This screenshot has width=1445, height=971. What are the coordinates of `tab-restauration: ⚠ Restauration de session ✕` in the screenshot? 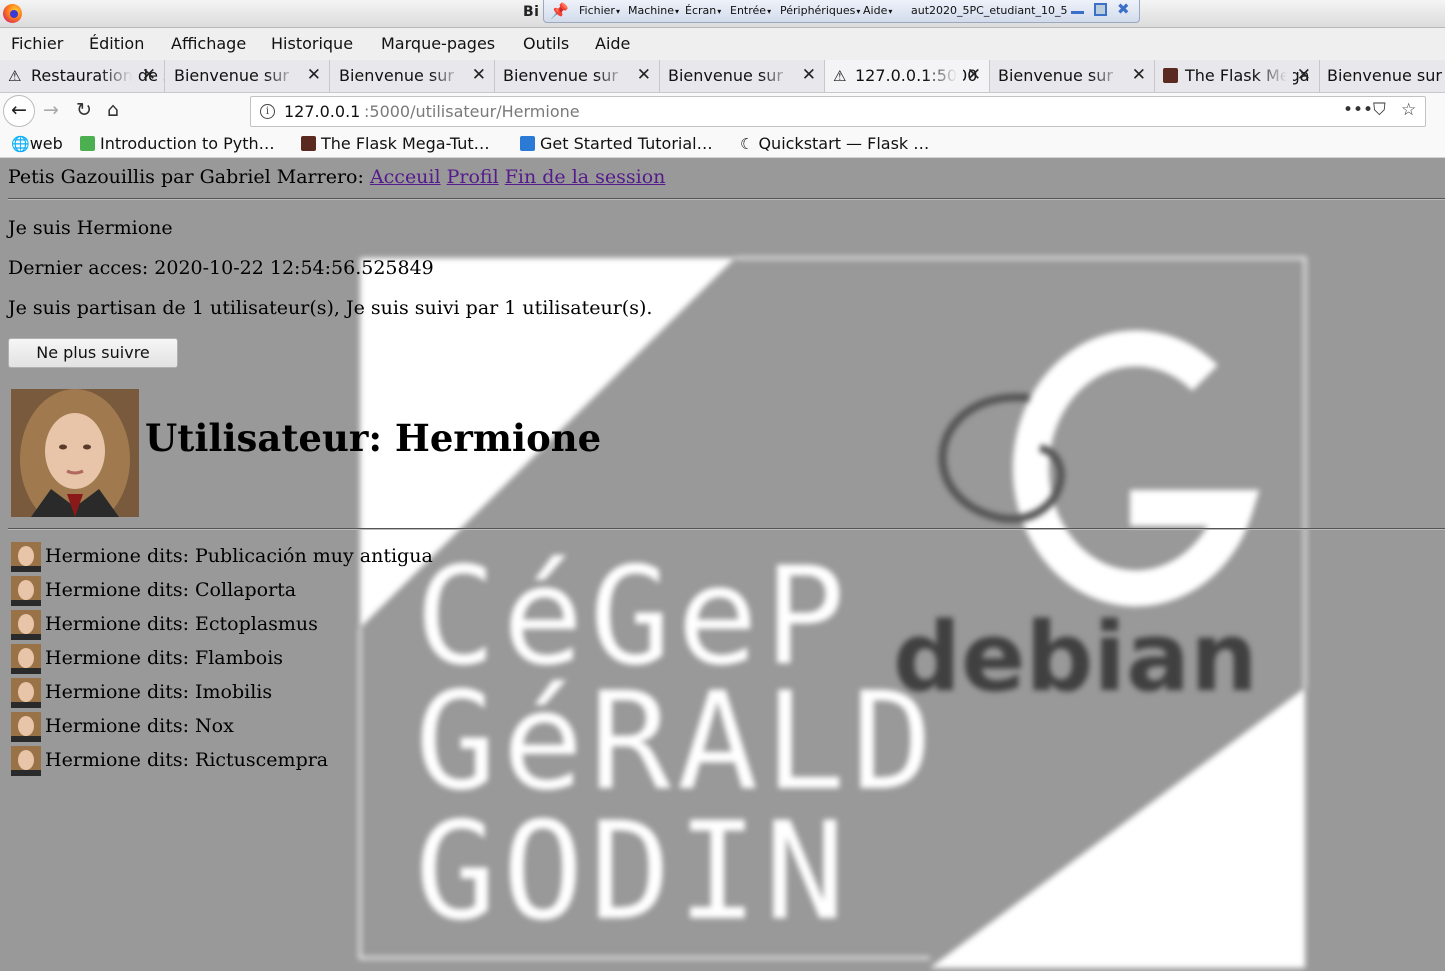 It's located at (82, 76).